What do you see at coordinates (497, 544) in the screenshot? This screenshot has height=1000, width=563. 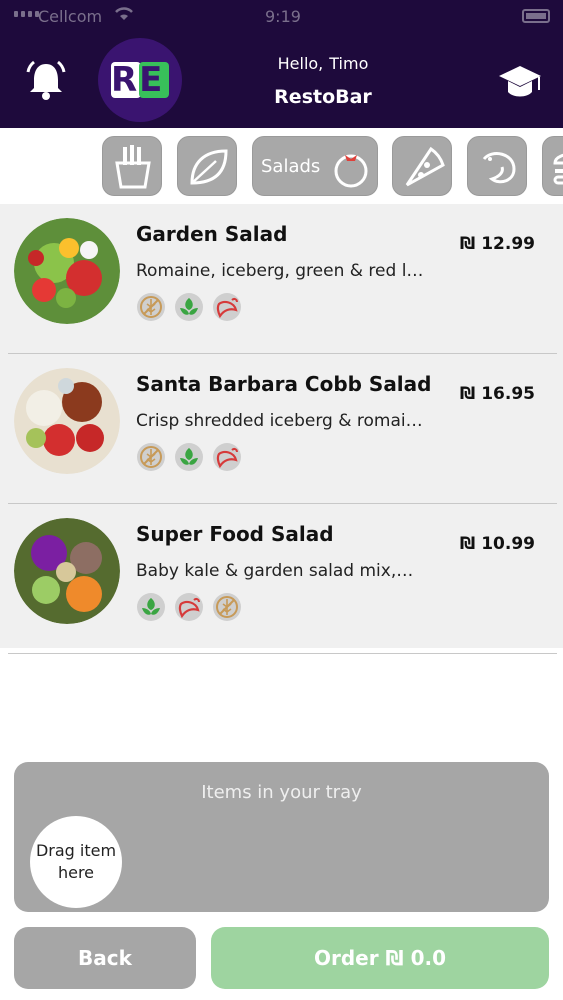 I see `item-price: ₪ 10.99` at bounding box center [497, 544].